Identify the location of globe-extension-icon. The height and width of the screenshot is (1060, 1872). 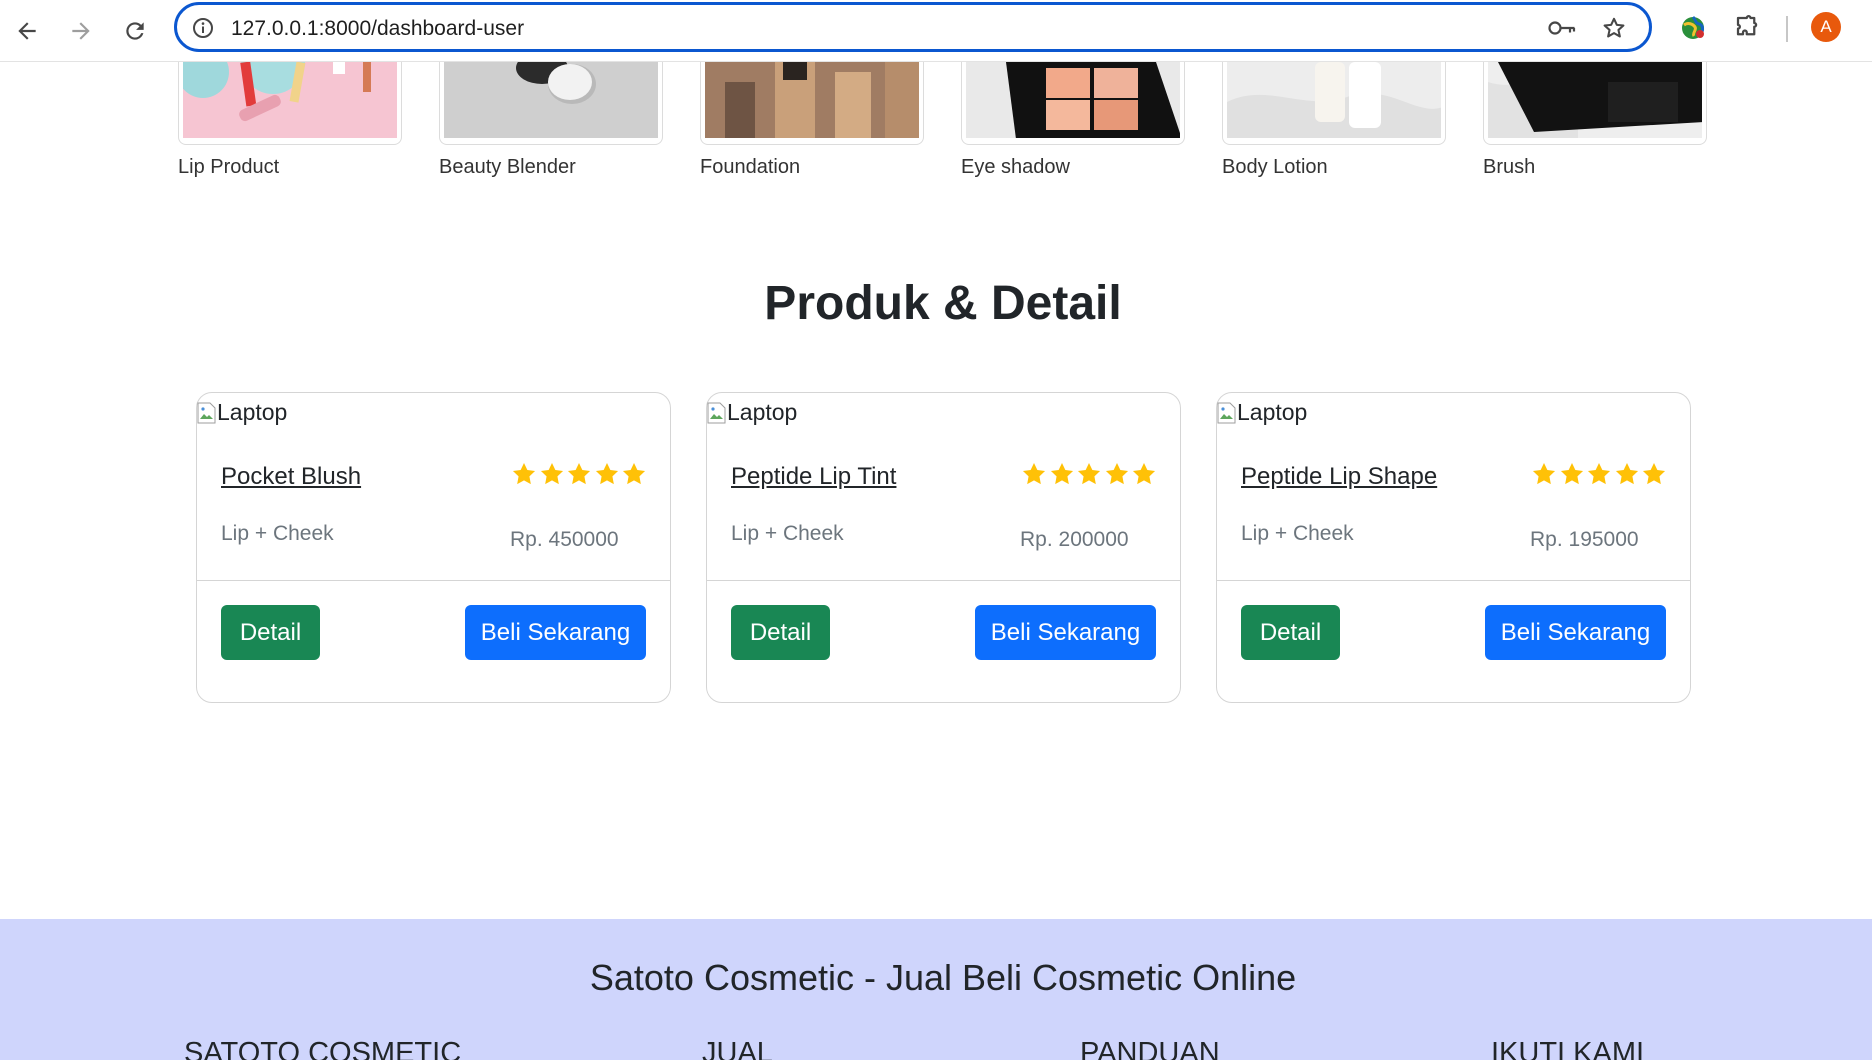
(1693, 28).